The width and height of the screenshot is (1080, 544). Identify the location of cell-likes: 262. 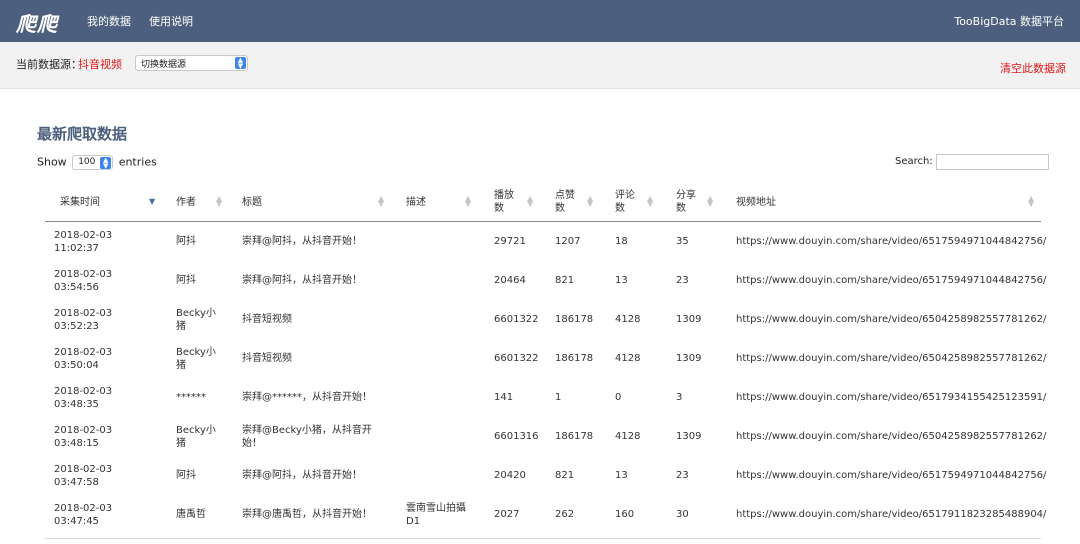
(565, 514).